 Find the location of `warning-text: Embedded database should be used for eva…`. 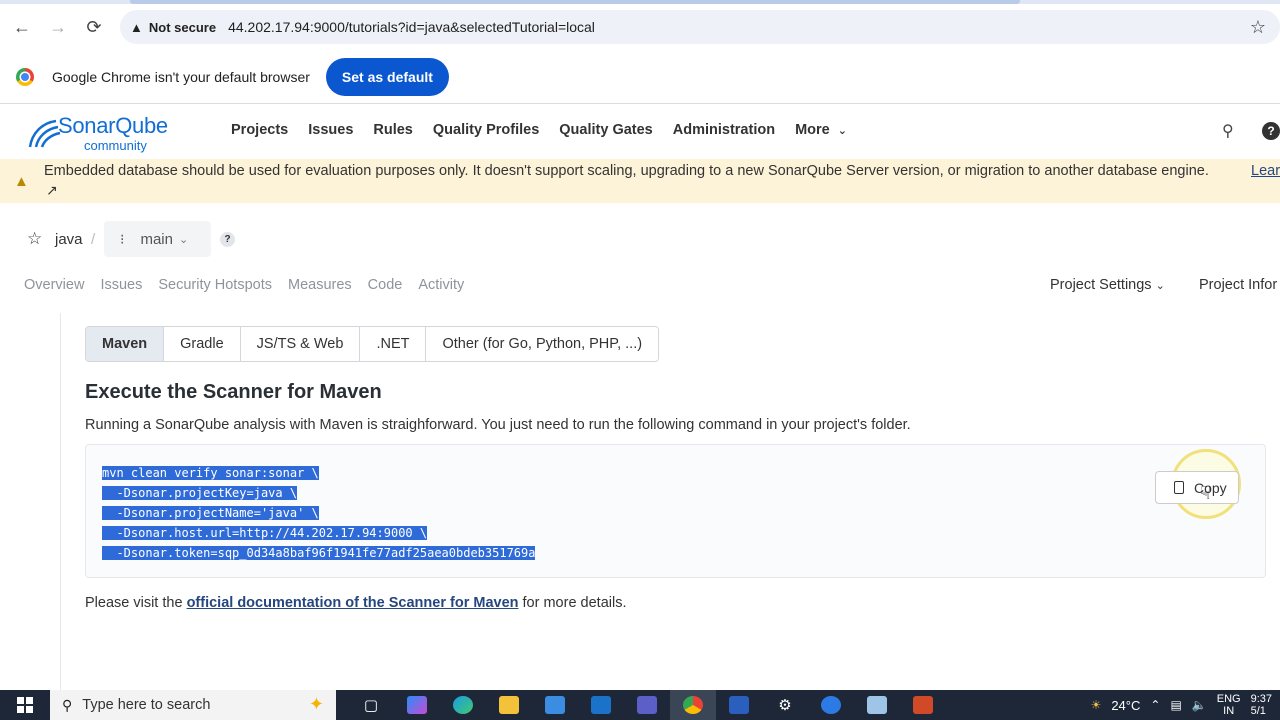

warning-text: Embedded database should be used for eva… is located at coordinates (626, 171).